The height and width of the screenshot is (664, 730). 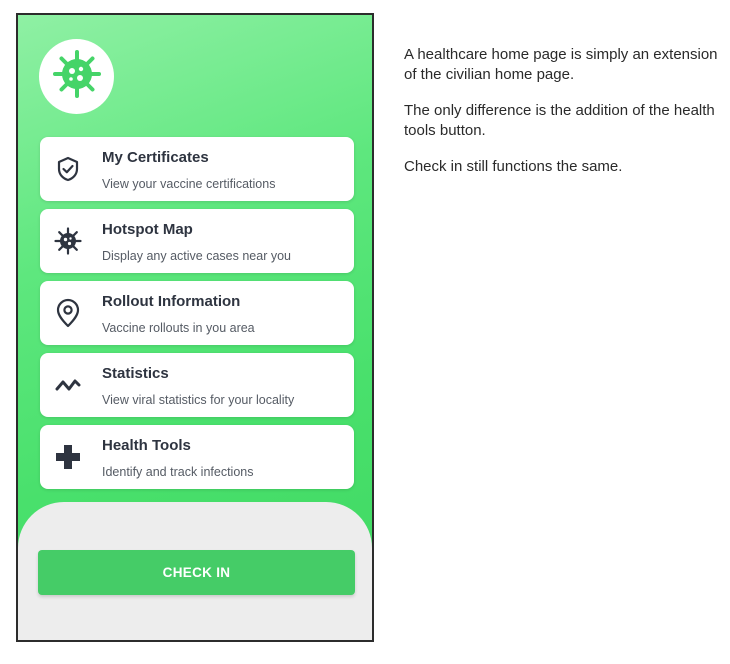 What do you see at coordinates (196, 572) in the screenshot?
I see `check-in-button: CHECK IN` at bounding box center [196, 572].